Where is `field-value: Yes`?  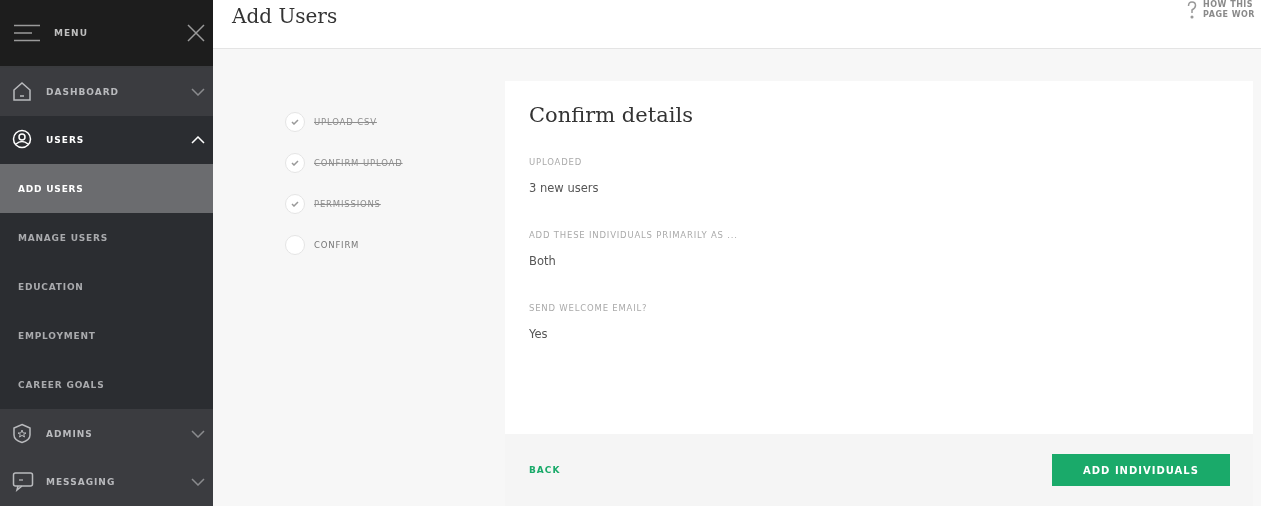 field-value: Yes is located at coordinates (539, 334).